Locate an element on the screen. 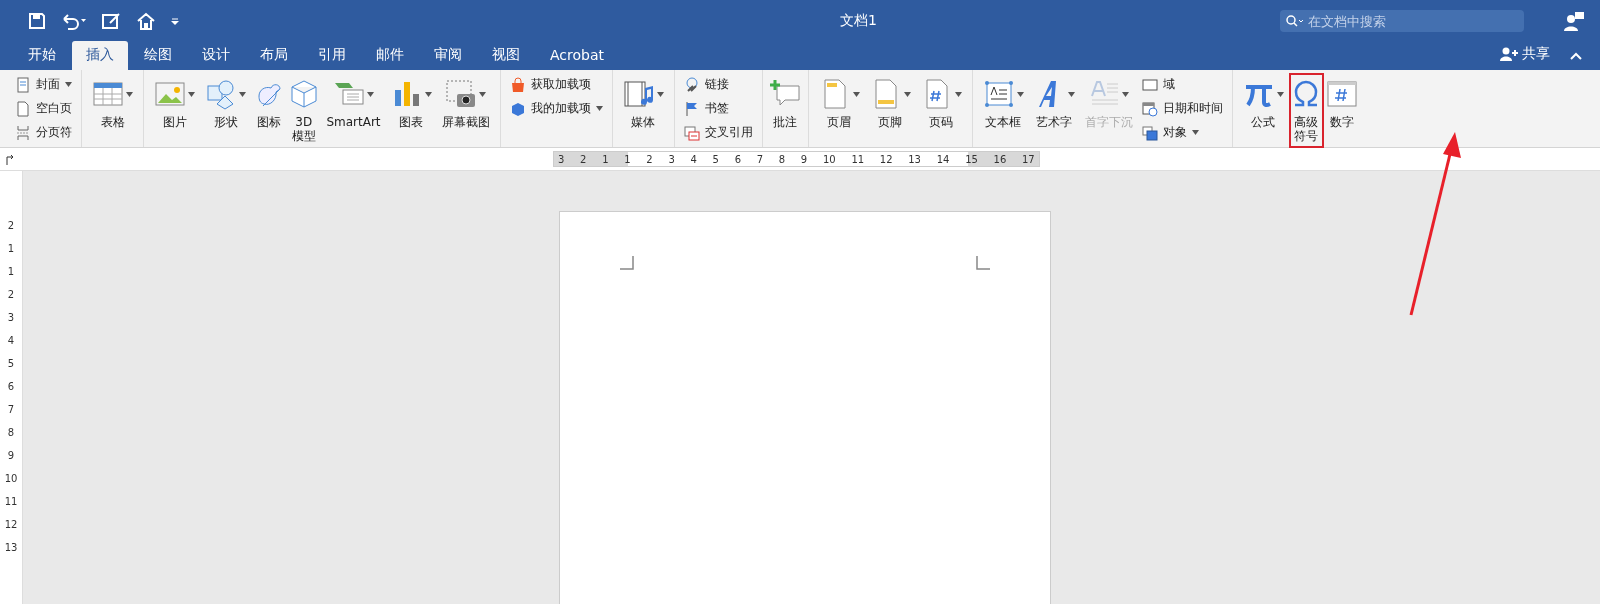 The image size is (1600, 604). ribbon-button: 媒体 is located at coordinates (643, 103).